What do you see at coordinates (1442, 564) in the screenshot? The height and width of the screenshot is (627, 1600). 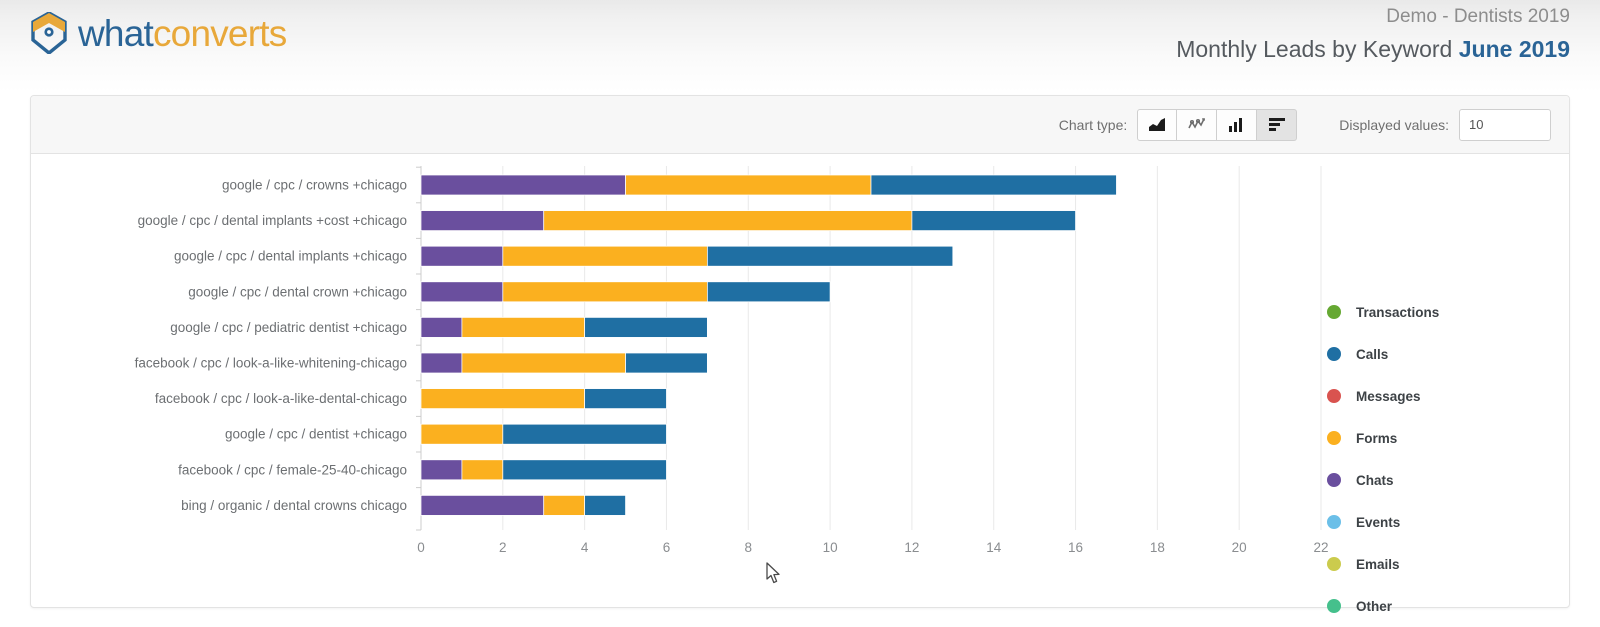 I see `legend-item: Emails` at bounding box center [1442, 564].